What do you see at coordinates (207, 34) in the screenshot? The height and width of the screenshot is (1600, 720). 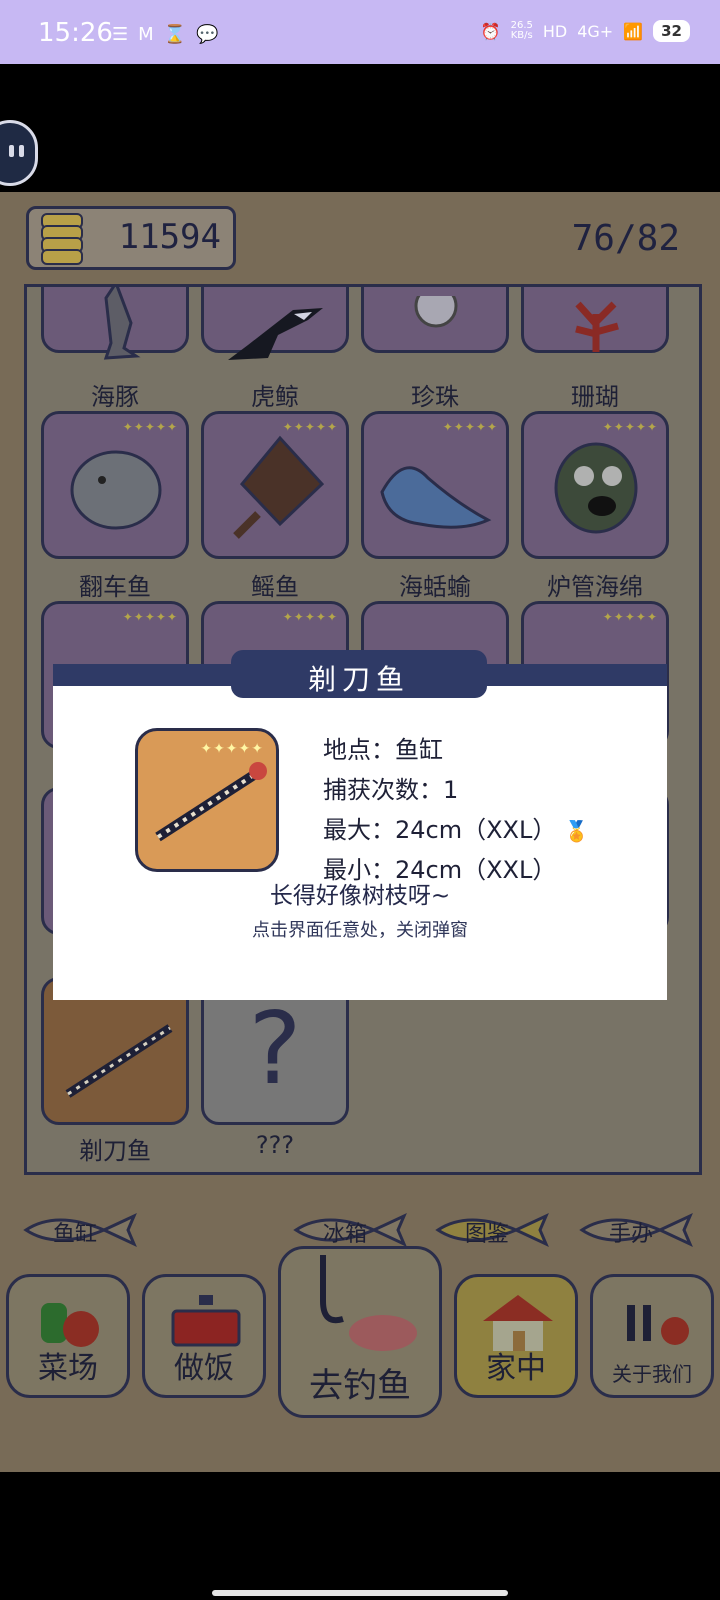 I see `chat-icon: 💬` at bounding box center [207, 34].